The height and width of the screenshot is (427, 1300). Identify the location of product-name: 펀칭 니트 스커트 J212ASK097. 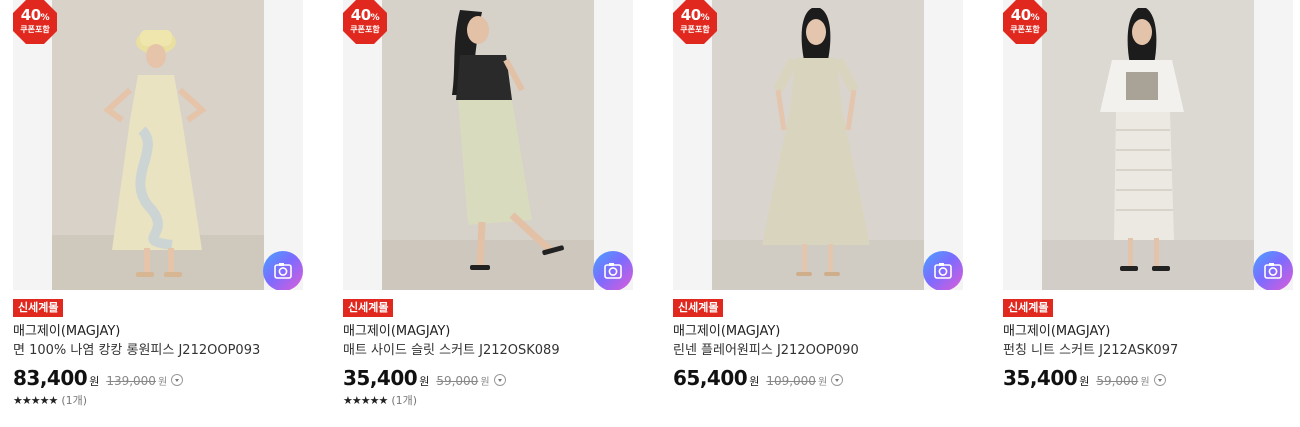
(1090, 350).